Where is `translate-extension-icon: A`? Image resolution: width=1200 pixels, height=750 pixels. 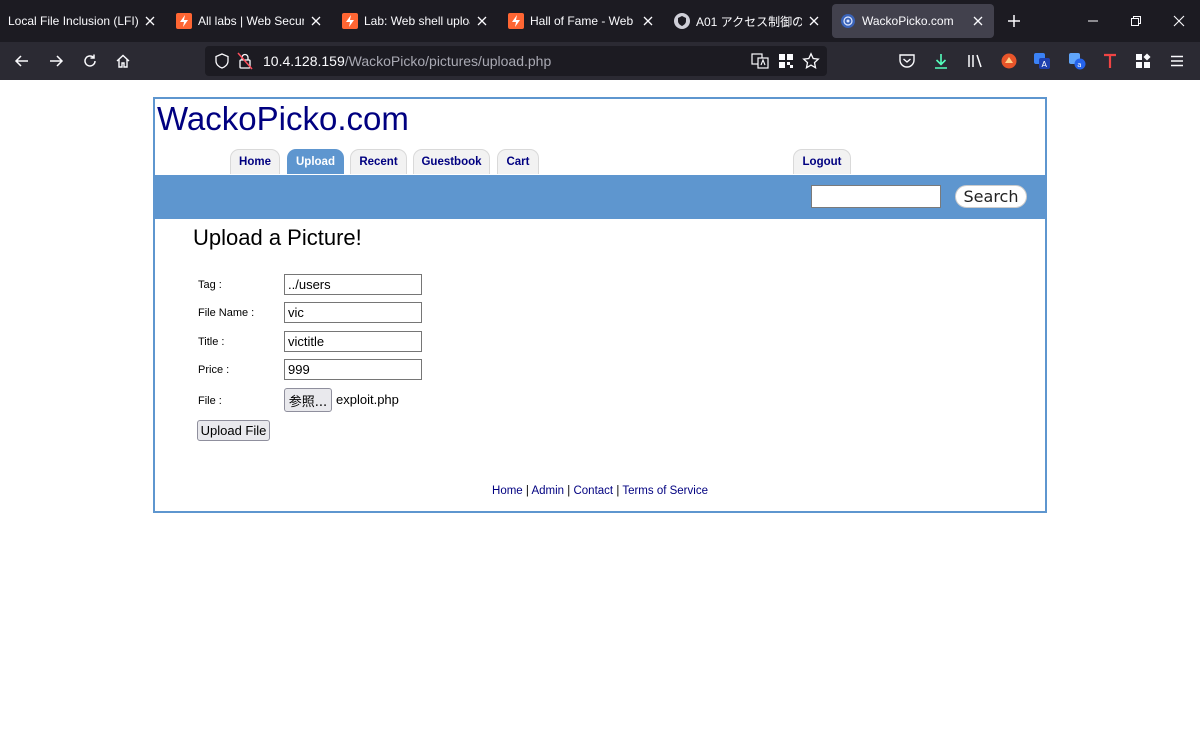 translate-extension-icon: A is located at coordinates (1042, 61).